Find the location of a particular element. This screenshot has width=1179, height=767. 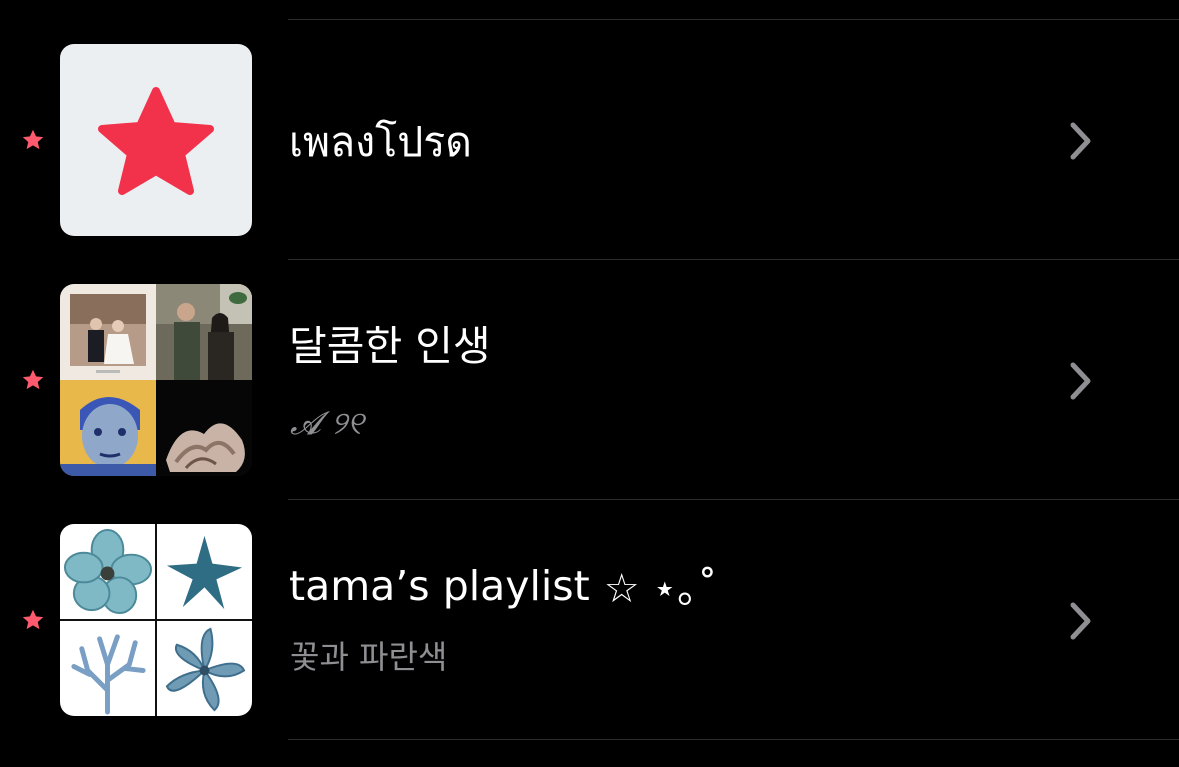

playlist-subtitle: 𝓐 ୨୧ is located at coordinates (327, 423).